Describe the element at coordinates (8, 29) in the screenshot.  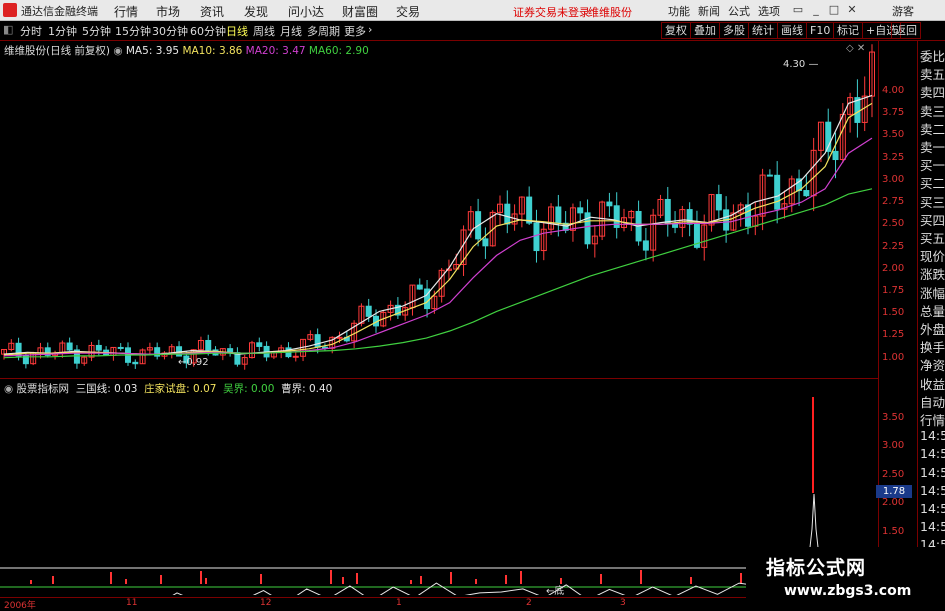
I see `collapse-icon: ◧` at that location.